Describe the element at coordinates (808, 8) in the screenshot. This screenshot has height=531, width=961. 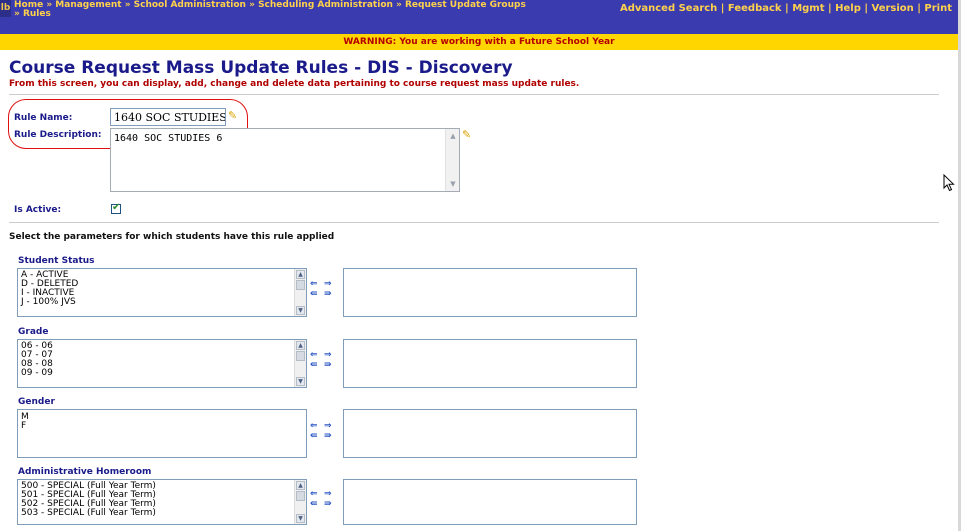
I see `mgmt-link: Mgmt` at that location.